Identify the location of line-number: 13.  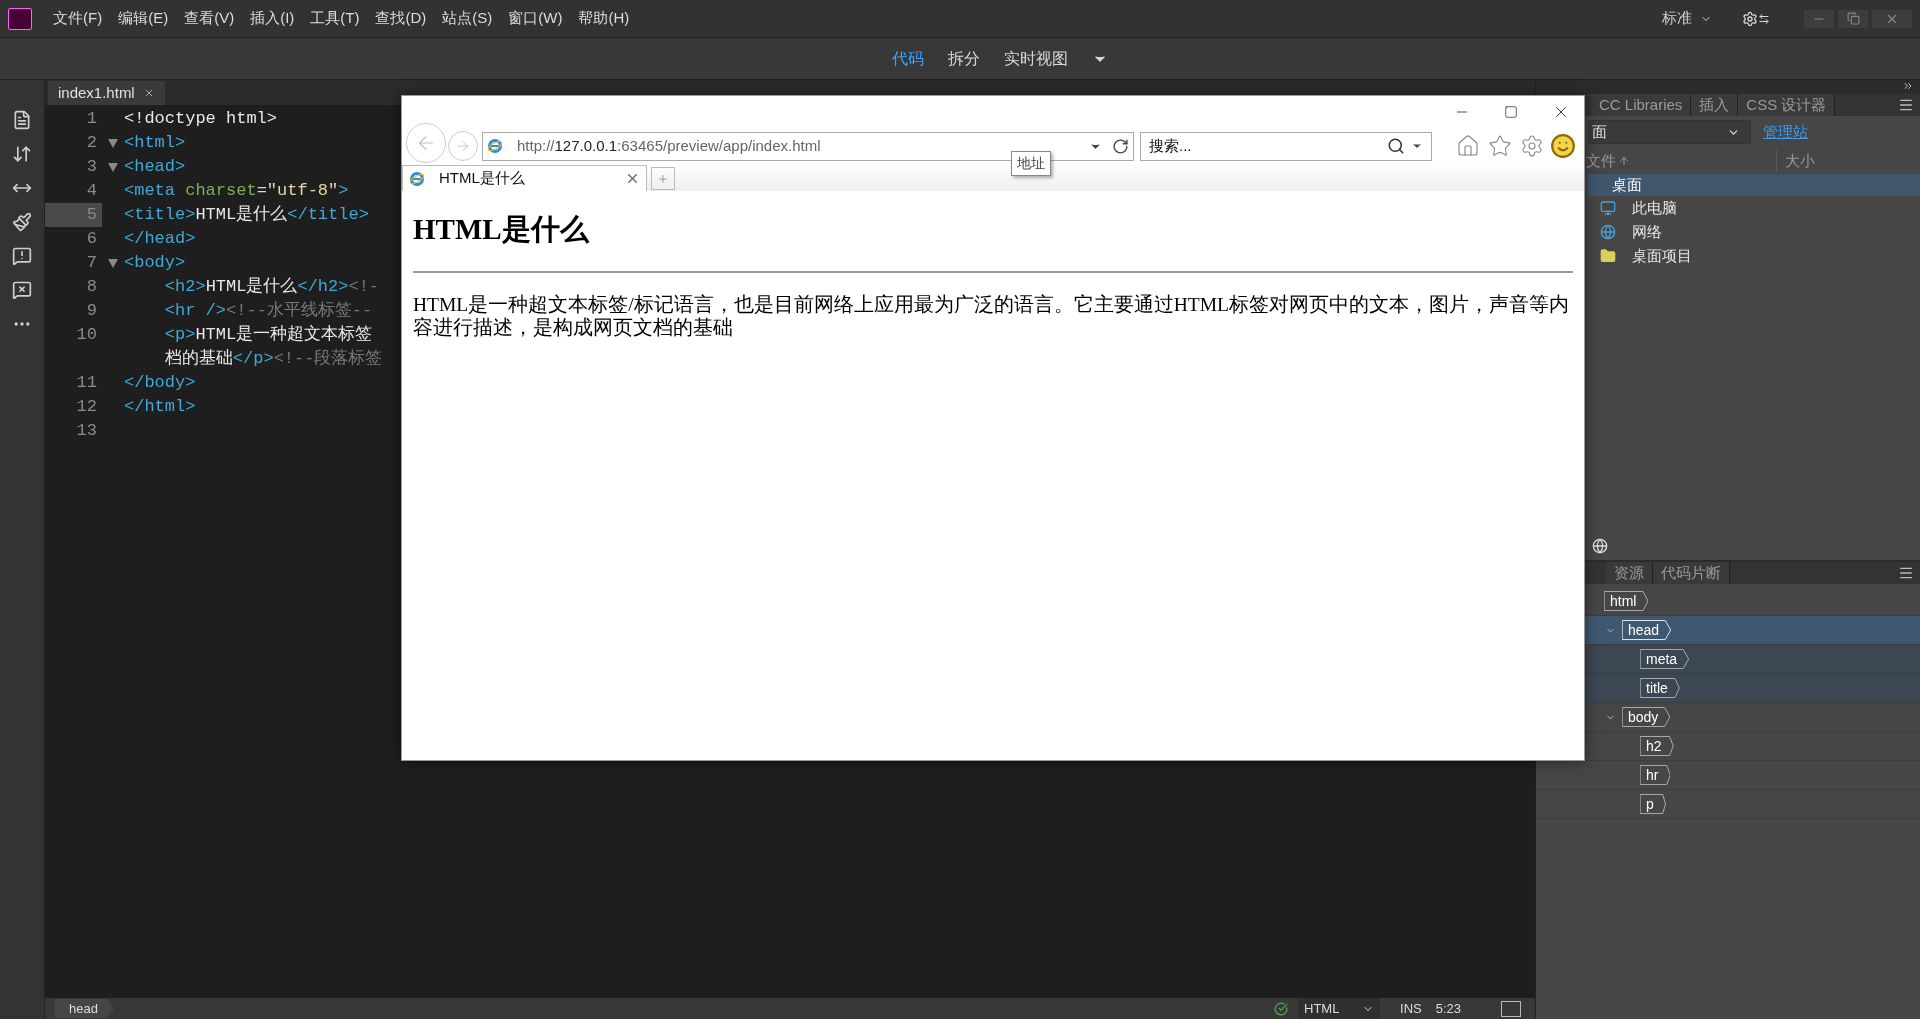
(86, 431).